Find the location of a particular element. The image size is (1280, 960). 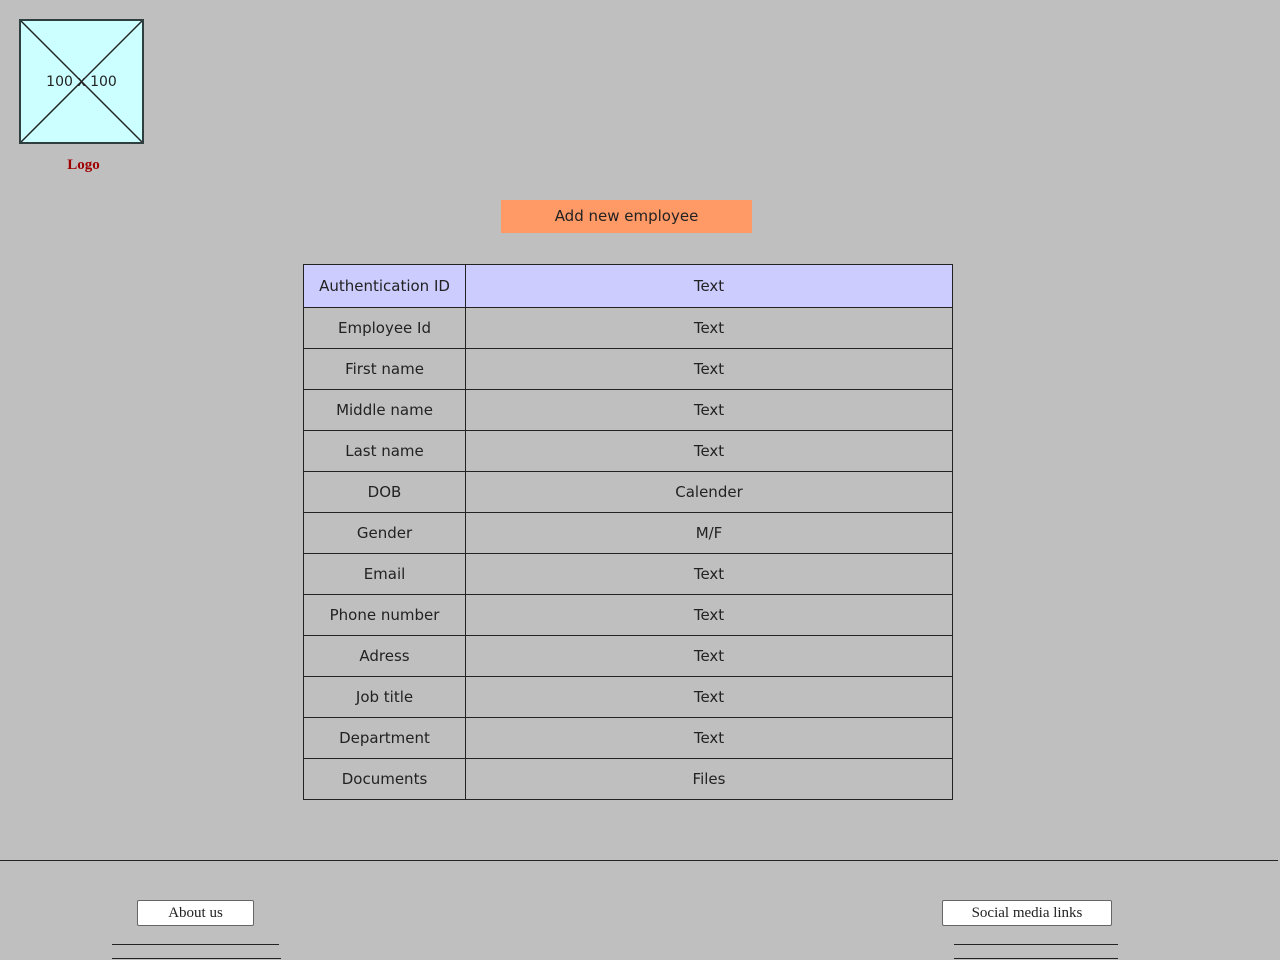

table-row: Middle name Text is located at coordinates (628, 410).